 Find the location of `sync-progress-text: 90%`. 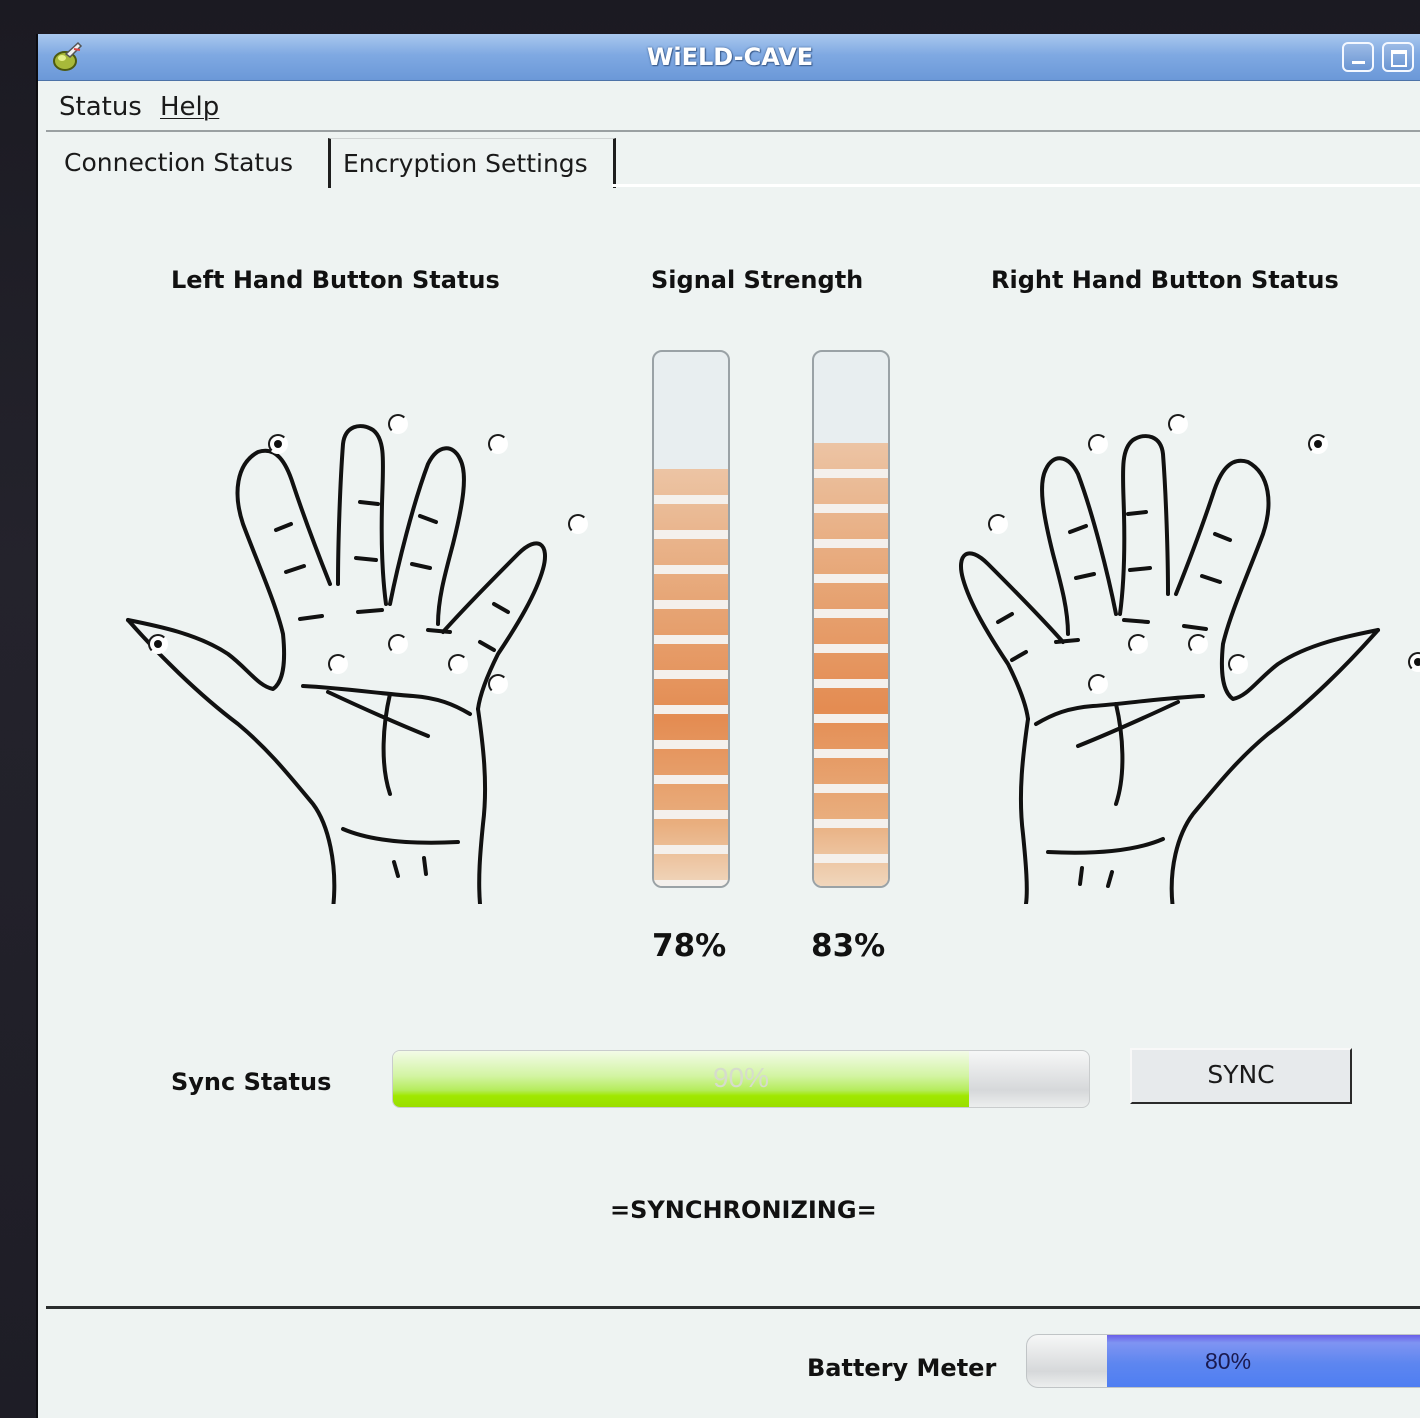

sync-progress-text: 90% is located at coordinates (741, 1077).